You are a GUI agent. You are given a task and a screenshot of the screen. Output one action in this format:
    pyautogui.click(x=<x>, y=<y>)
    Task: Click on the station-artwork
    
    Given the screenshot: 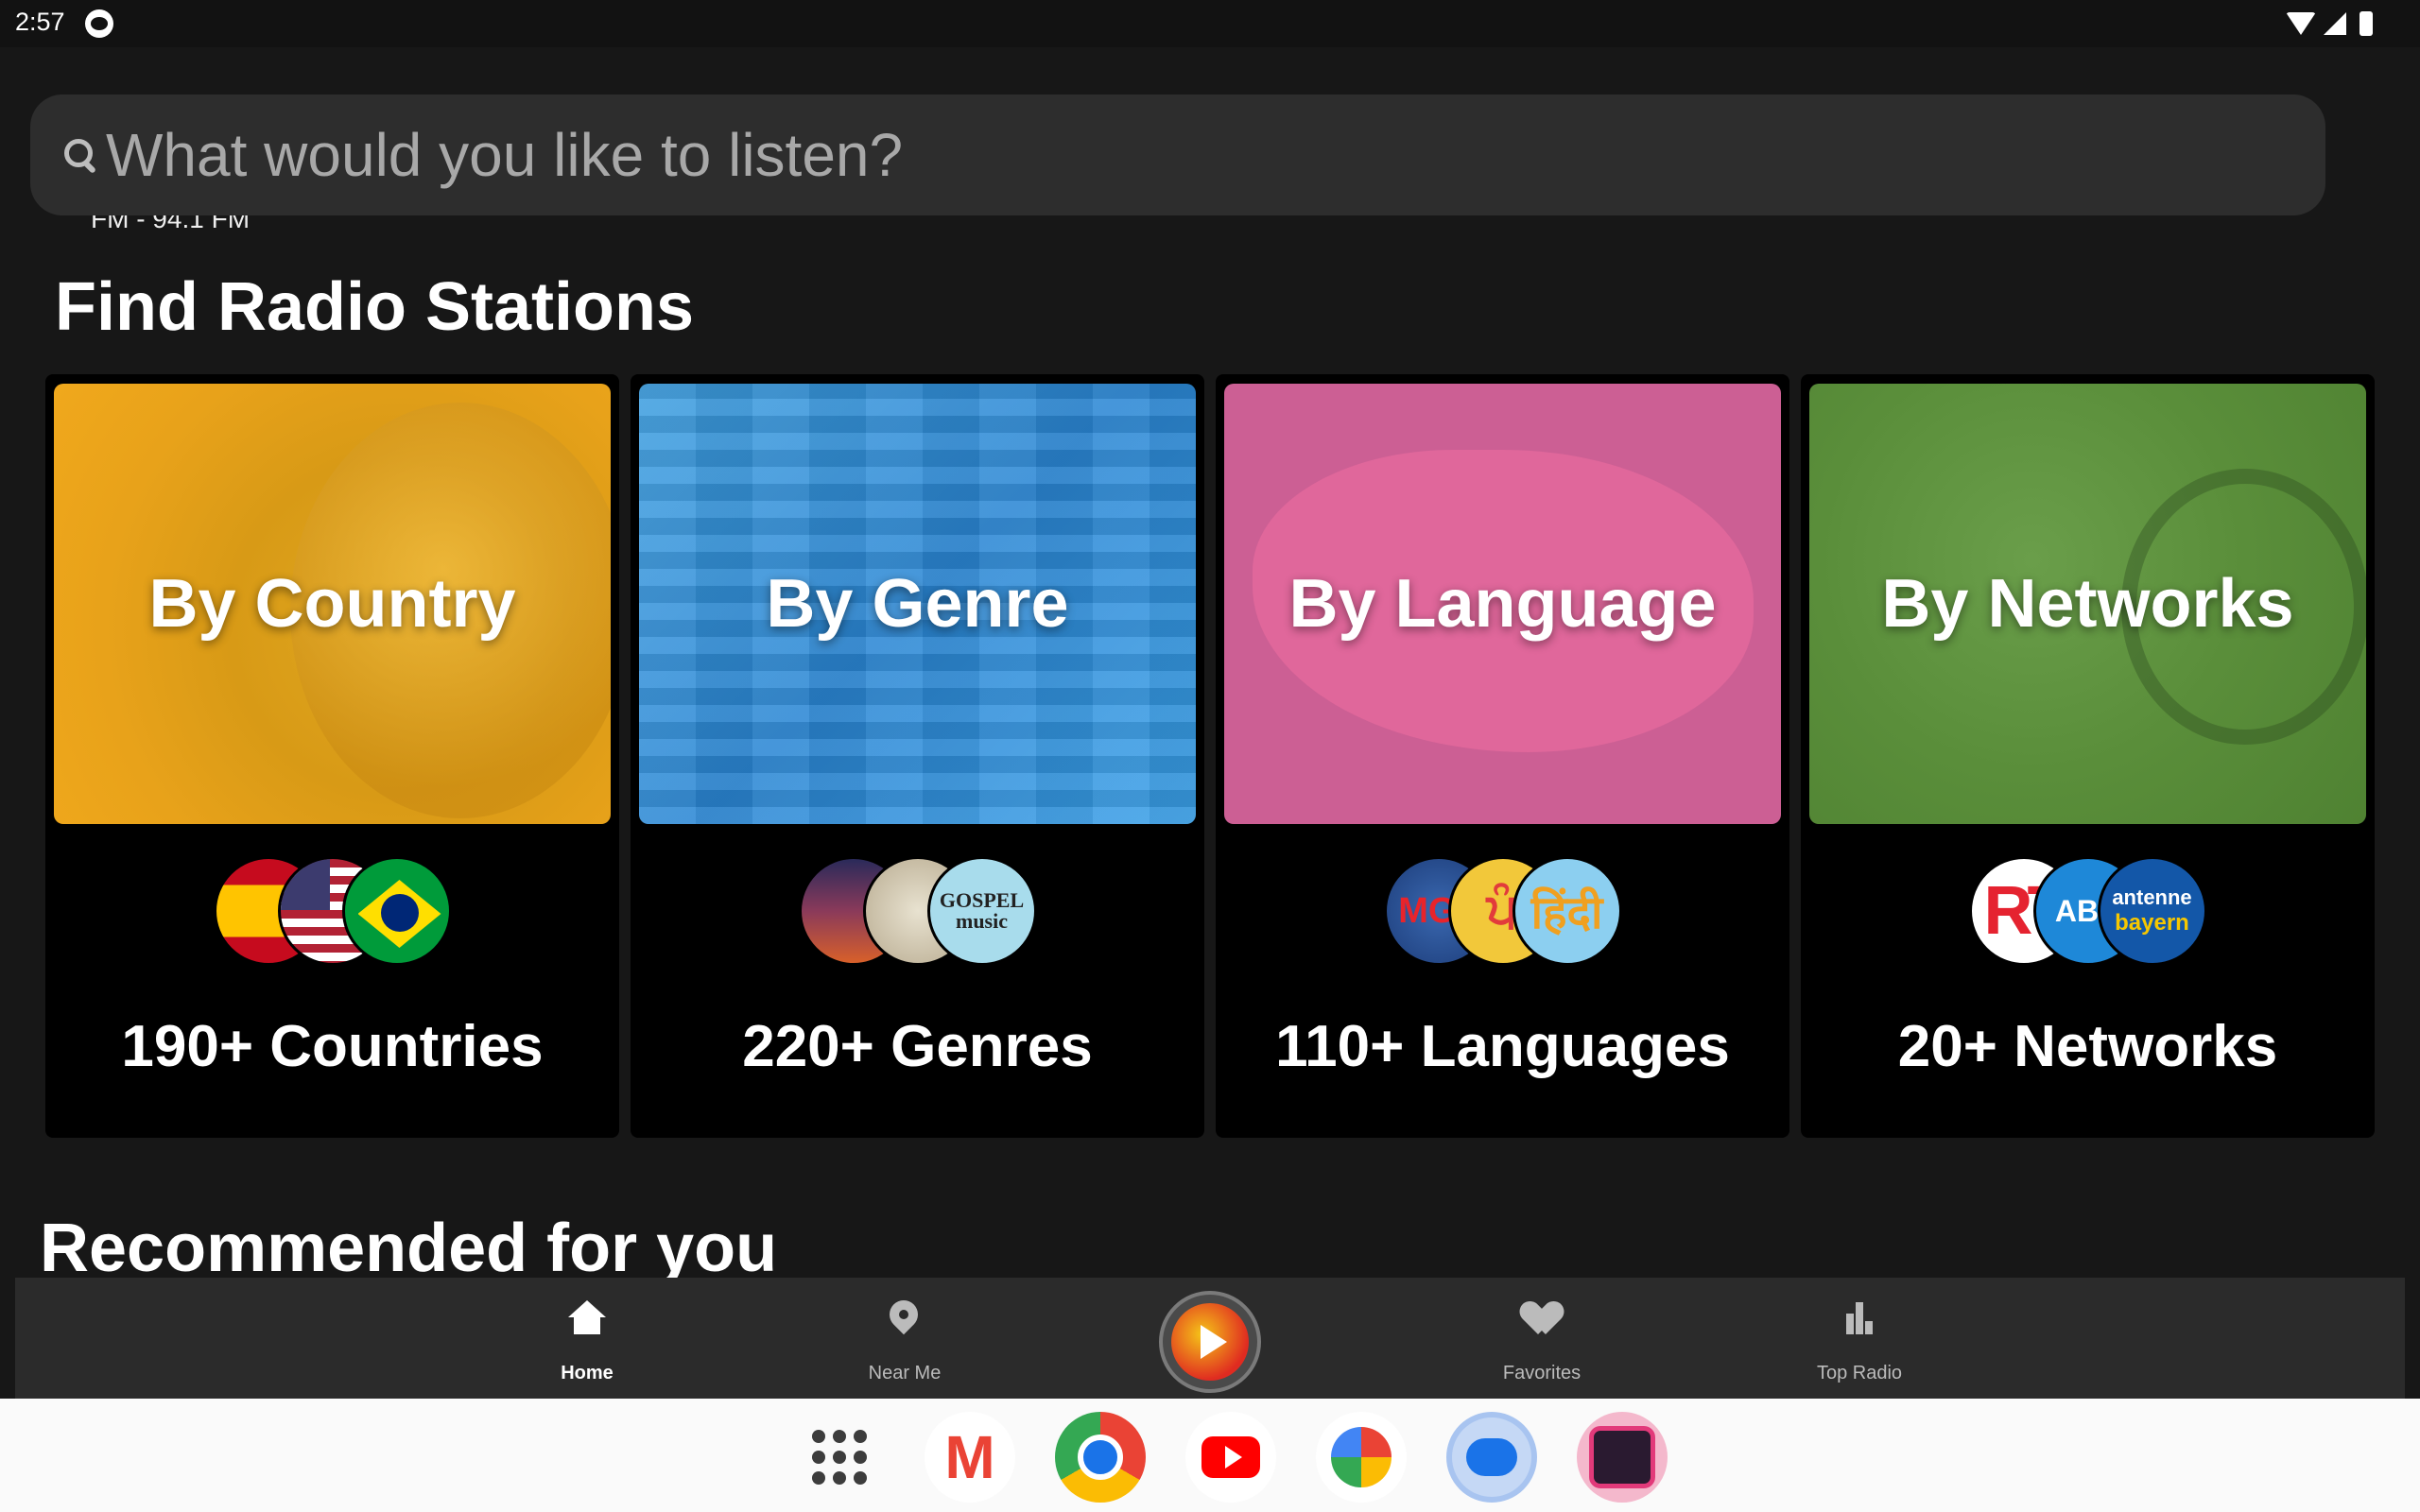 What is the action you would take?
    pyautogui.click(x=1210, y=1342)
    